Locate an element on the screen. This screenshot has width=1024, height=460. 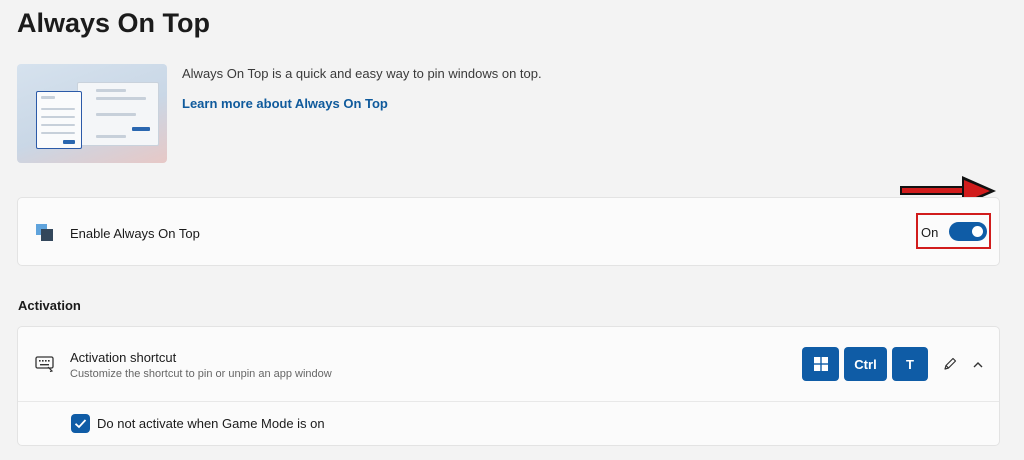
page-title: Always On Top is located at coordinates (114, 23).